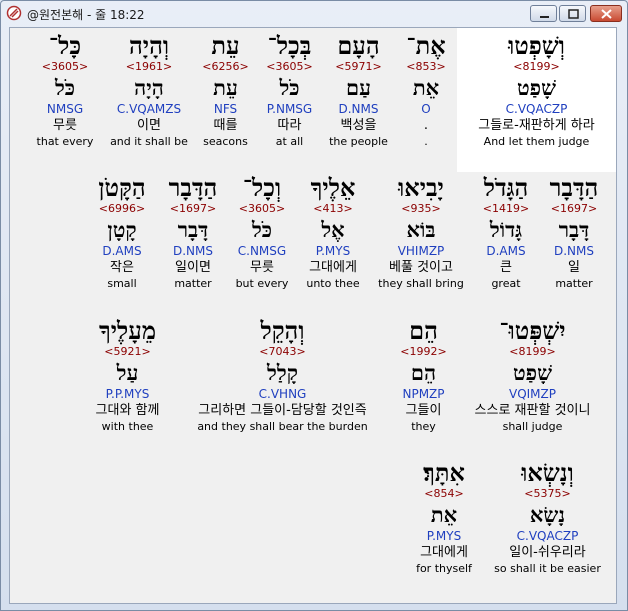  I want to click on korean-gloss: 큰, so click(506, 267).